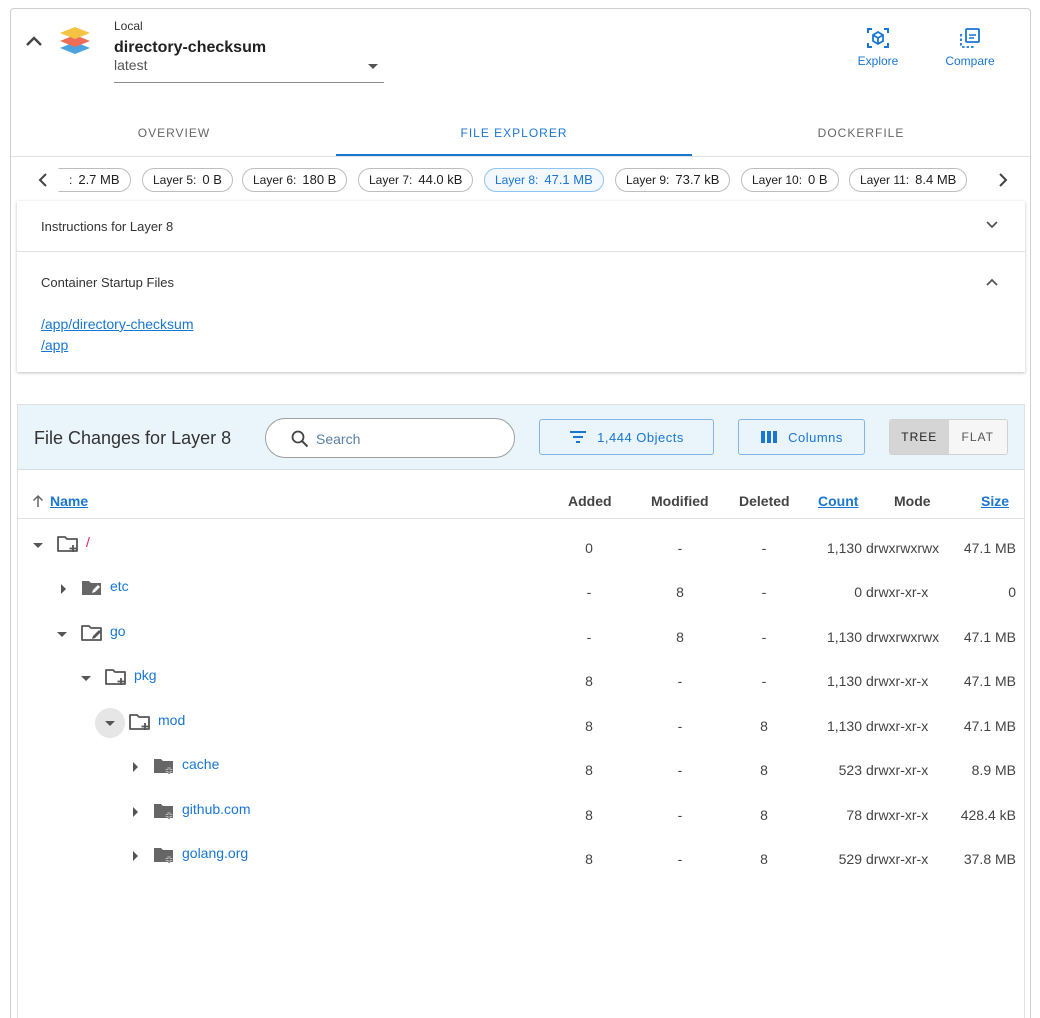 The image size is (1040, 1018). What do you see at coordinates (521, 549) in the screenshot?
I see `table-row: / 0 - - 1,130 drwxrwxrwx 47.1 MB` at bounding box center [521, 549].